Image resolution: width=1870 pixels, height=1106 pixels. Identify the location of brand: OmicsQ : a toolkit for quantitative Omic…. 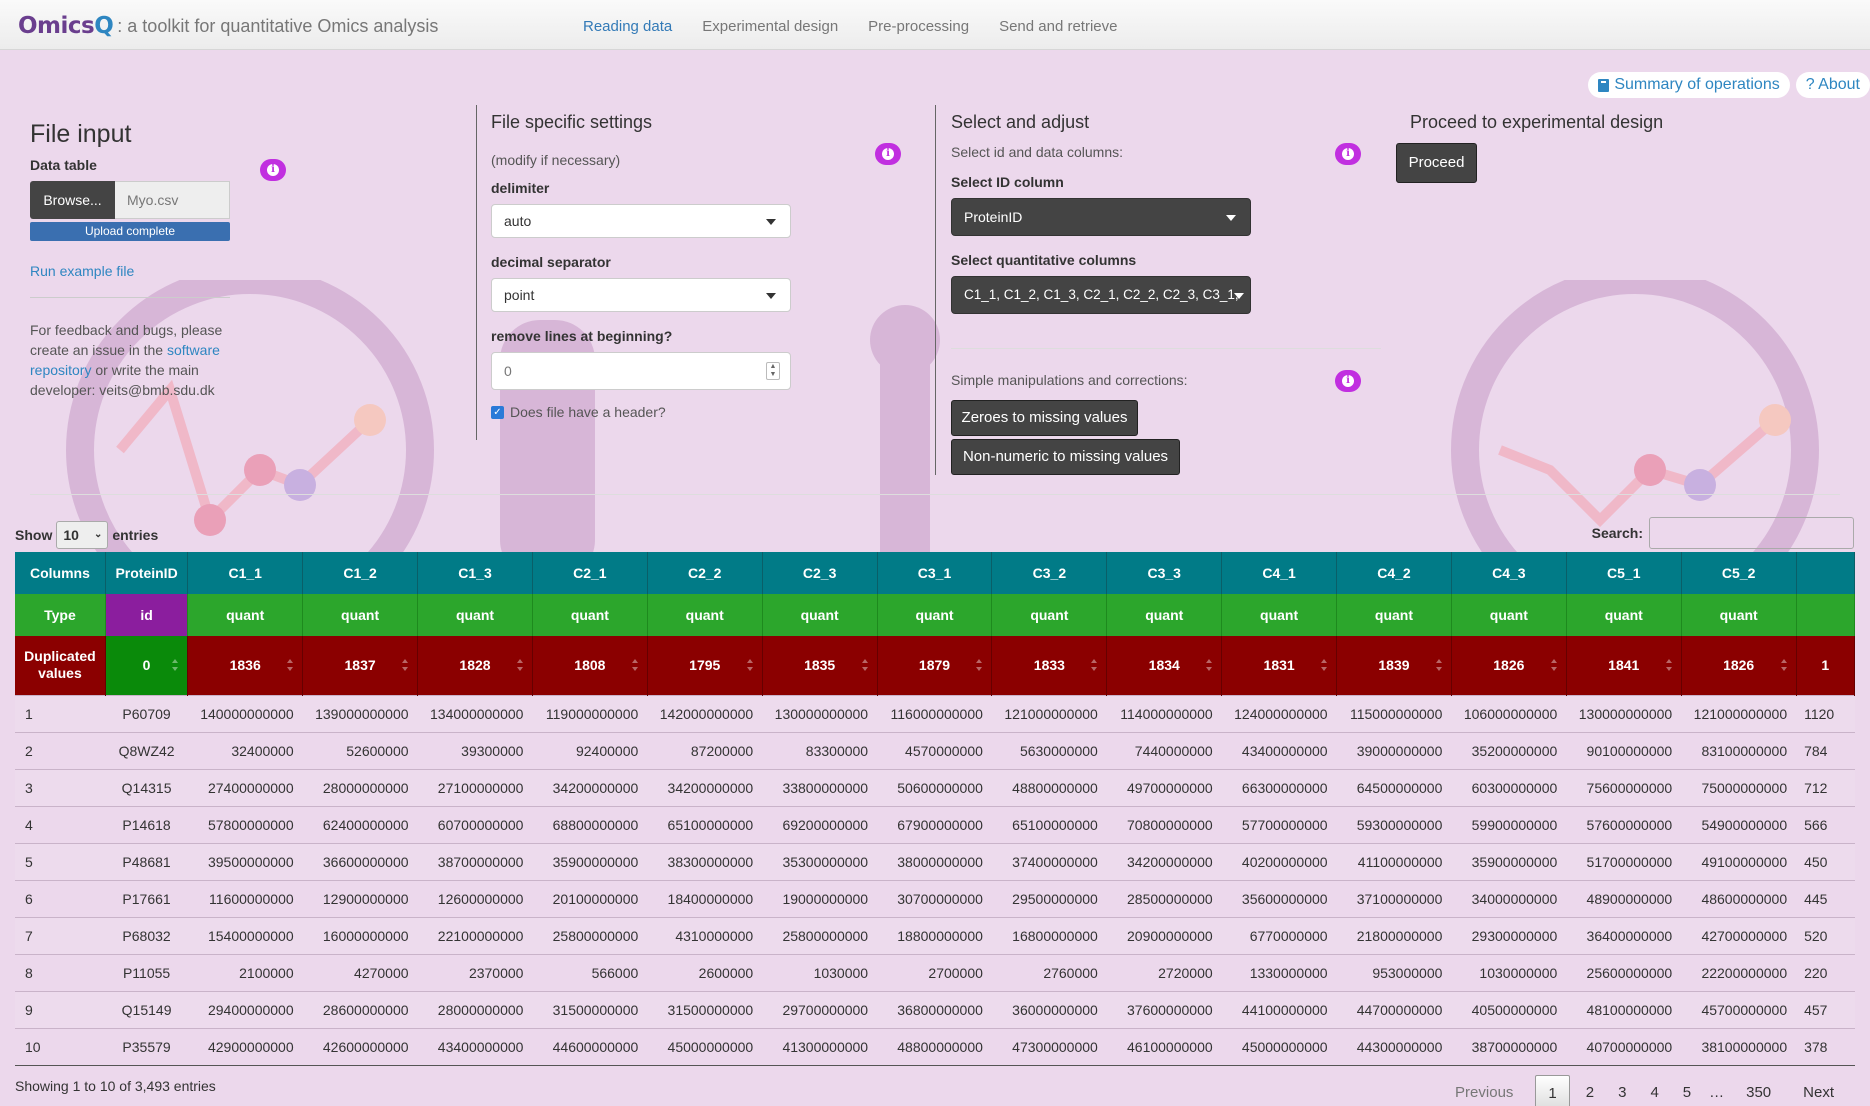
(228, 26).